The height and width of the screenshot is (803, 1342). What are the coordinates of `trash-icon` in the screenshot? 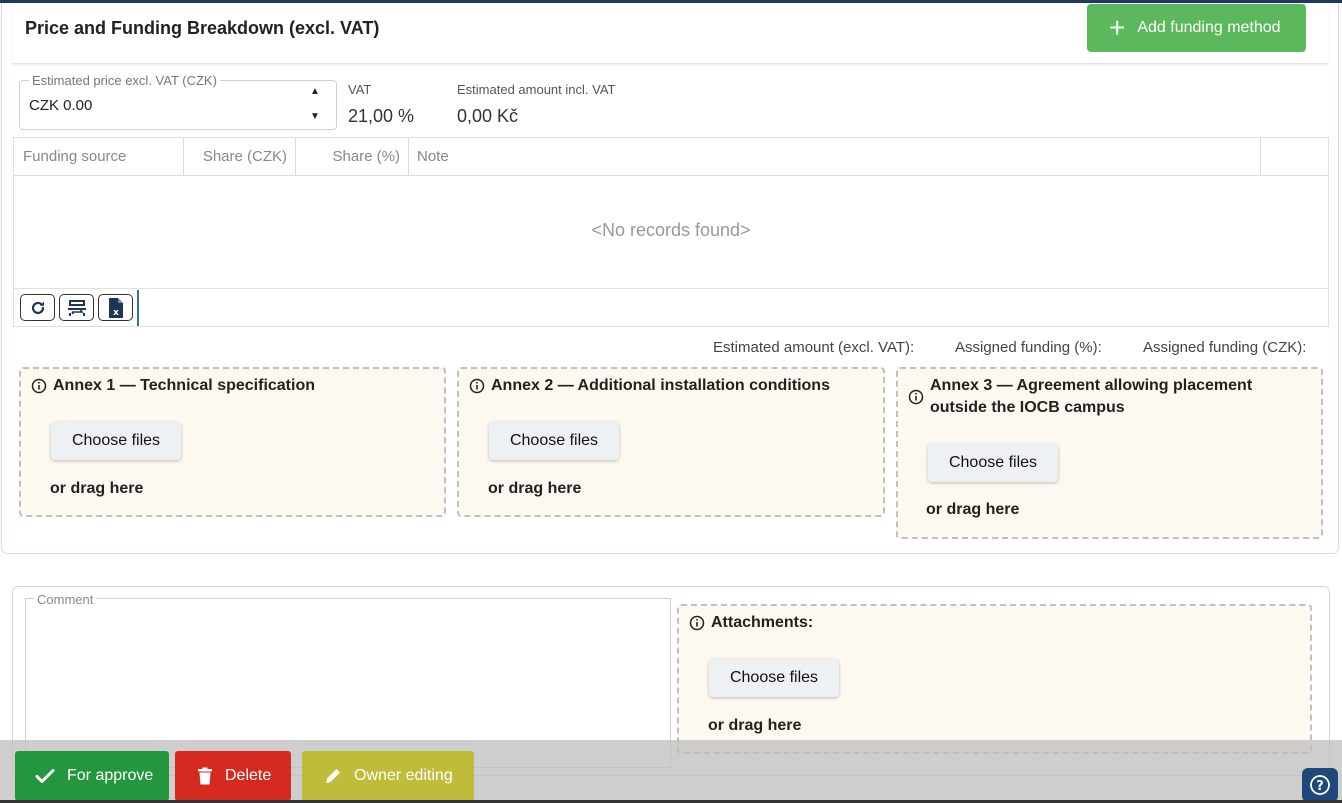 It's located at (205, 776).